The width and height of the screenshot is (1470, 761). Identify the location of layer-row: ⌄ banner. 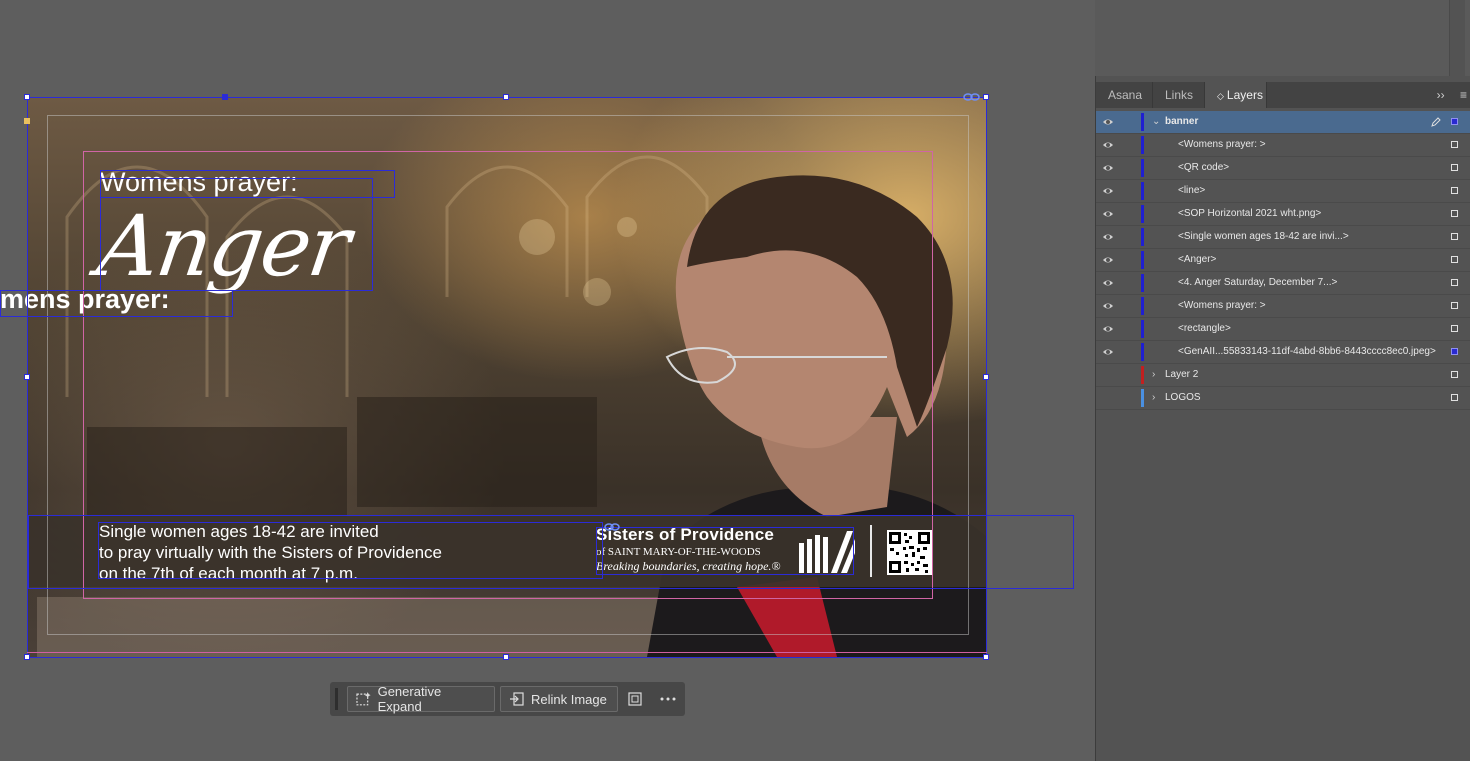
(1283, 122).